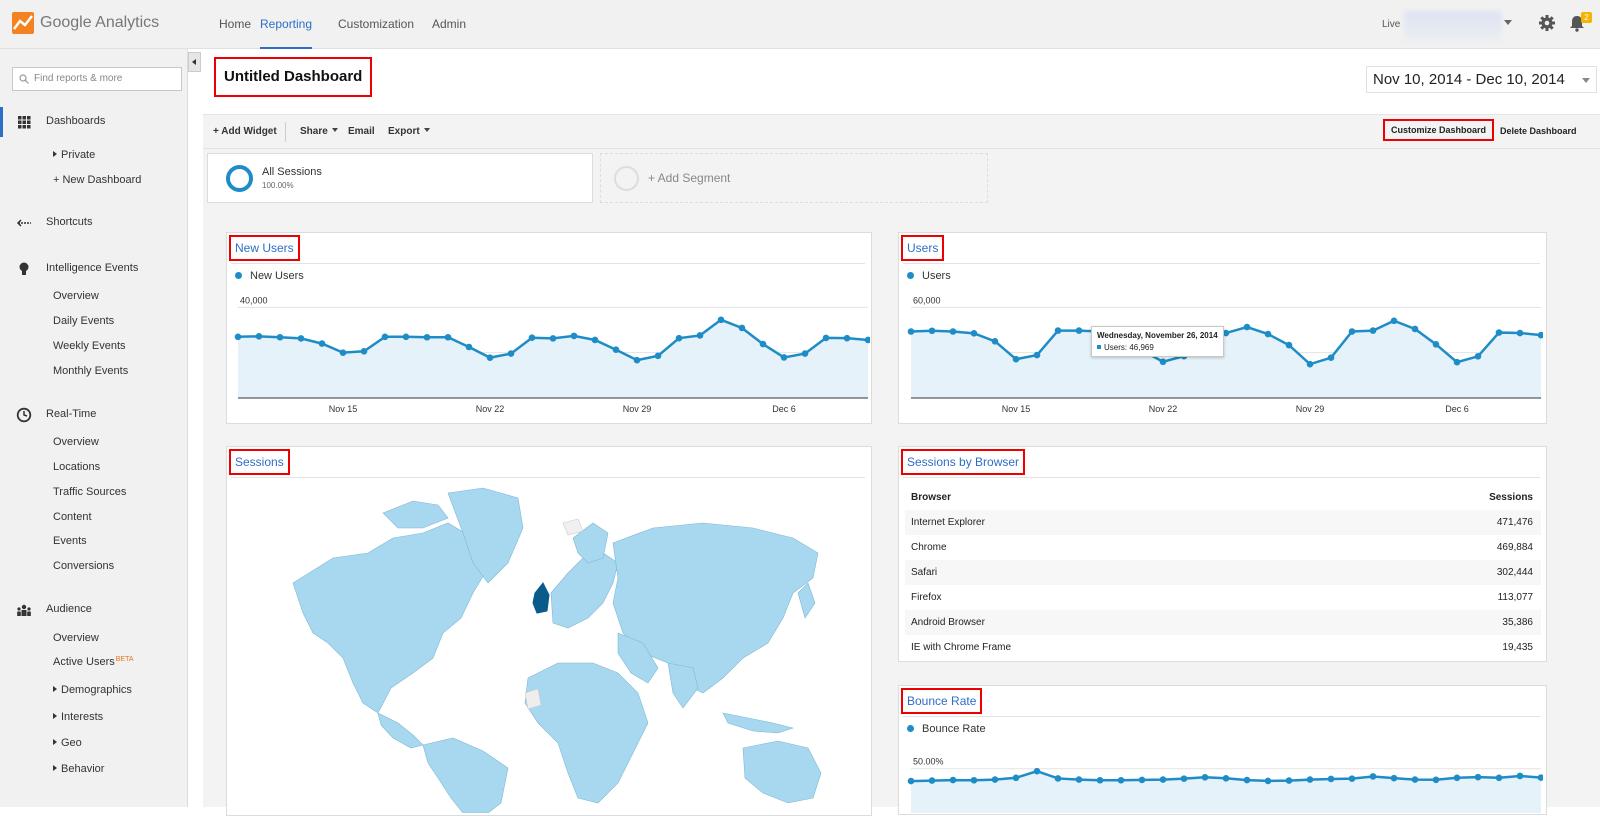 This screenshot has height=816, width=1600. What do you see at coordinates (24, 268) in the screenshot?
I see `lightbulb-icon` at bounding box center [24, 268].